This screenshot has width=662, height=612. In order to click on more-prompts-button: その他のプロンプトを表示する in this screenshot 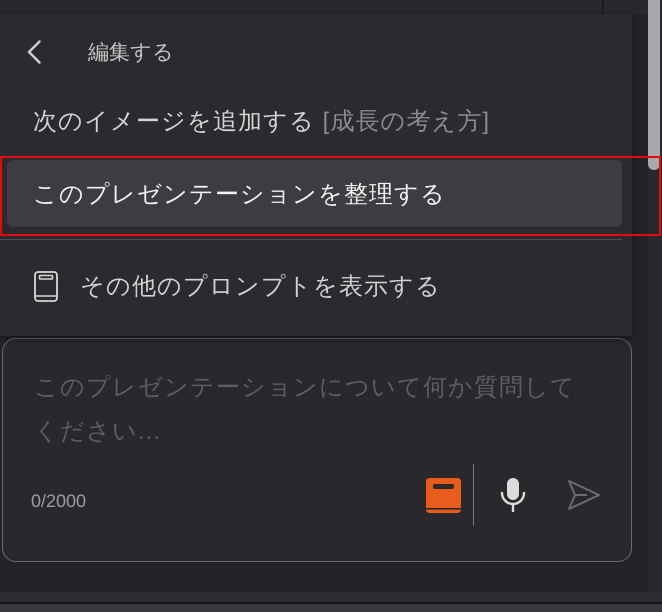, I will do `click(311, 286)`.